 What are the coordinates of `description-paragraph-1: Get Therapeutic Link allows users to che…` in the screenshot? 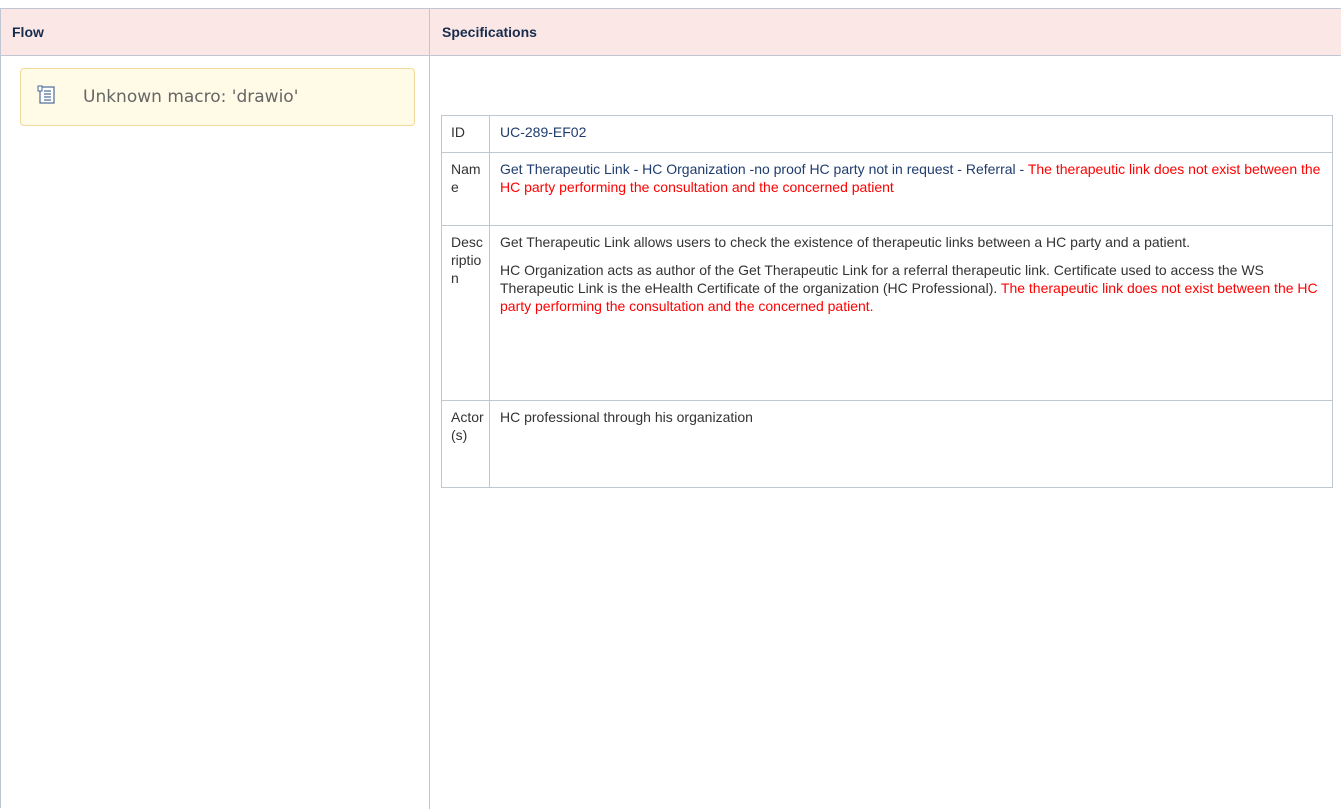 It's located at (845, 242).